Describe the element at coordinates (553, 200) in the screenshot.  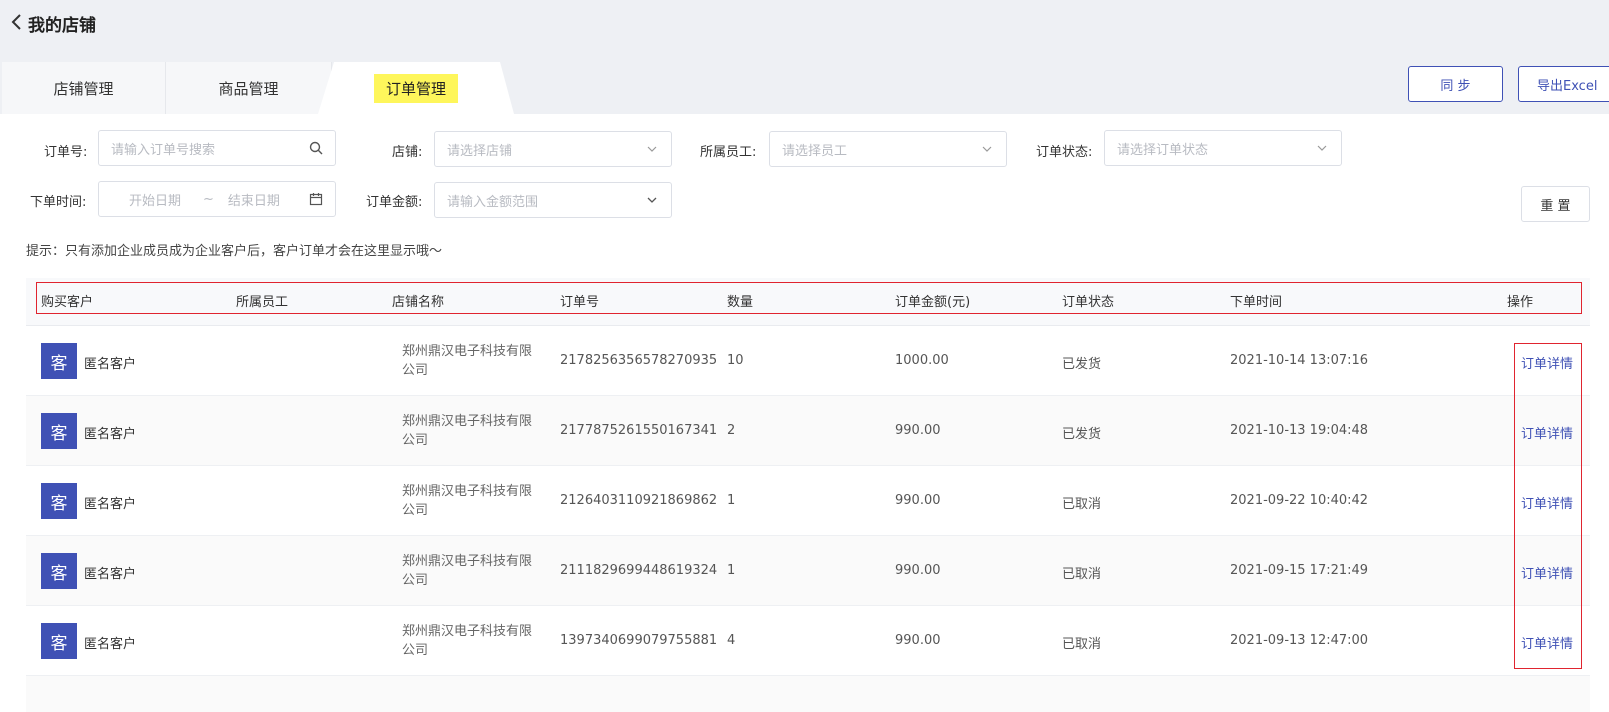
I see `amount-range-select: 请输入金额范围` at that location.